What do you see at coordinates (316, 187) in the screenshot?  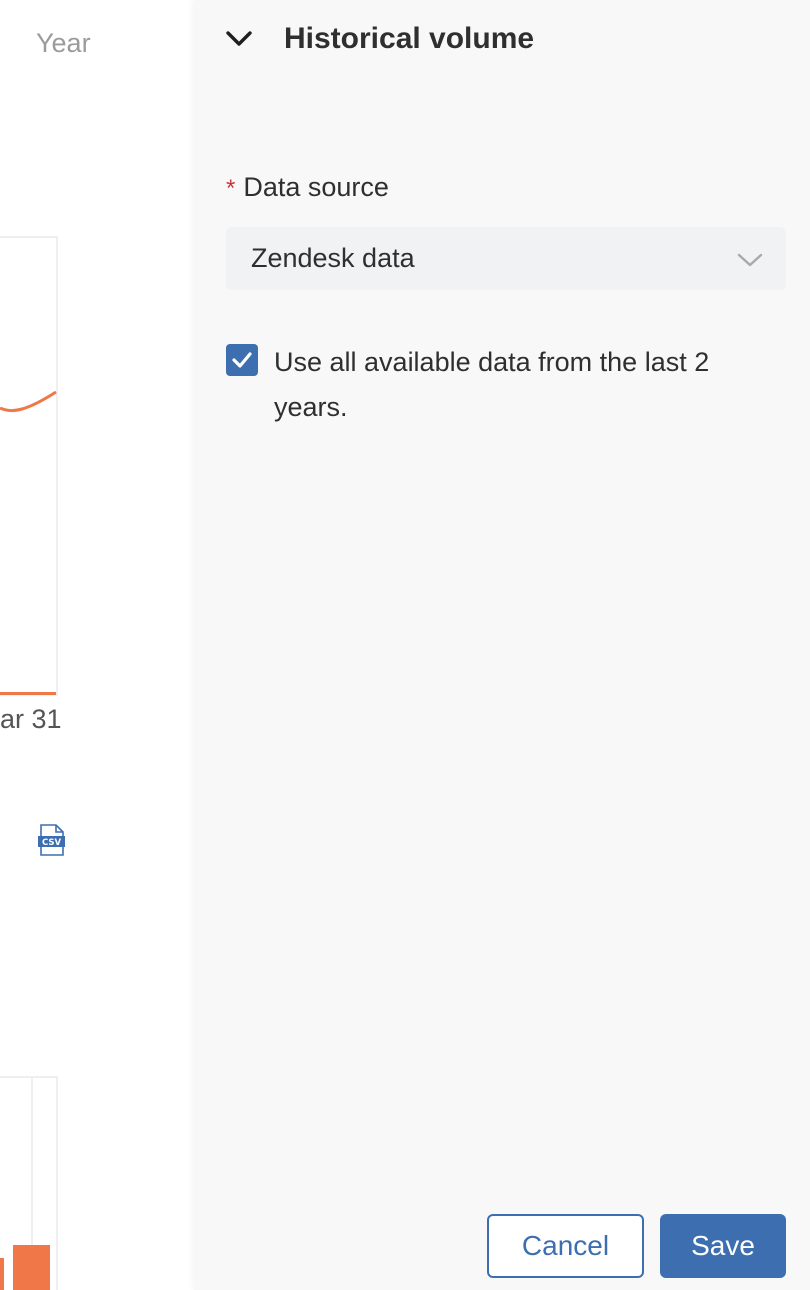 I see `data-source-label-text: Data source` at bounding box center [316, 187].